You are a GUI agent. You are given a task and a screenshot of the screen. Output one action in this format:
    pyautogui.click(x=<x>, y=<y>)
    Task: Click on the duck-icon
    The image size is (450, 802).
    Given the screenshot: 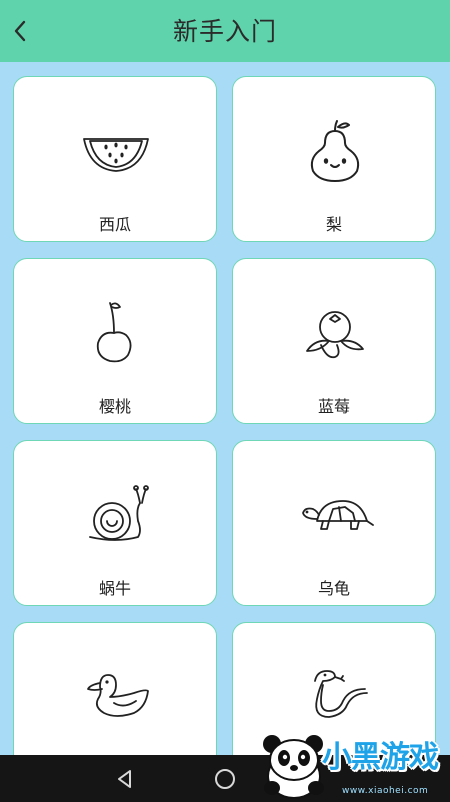 What is the action you would take?
    pyautogui.click(x=118, y=695)
    